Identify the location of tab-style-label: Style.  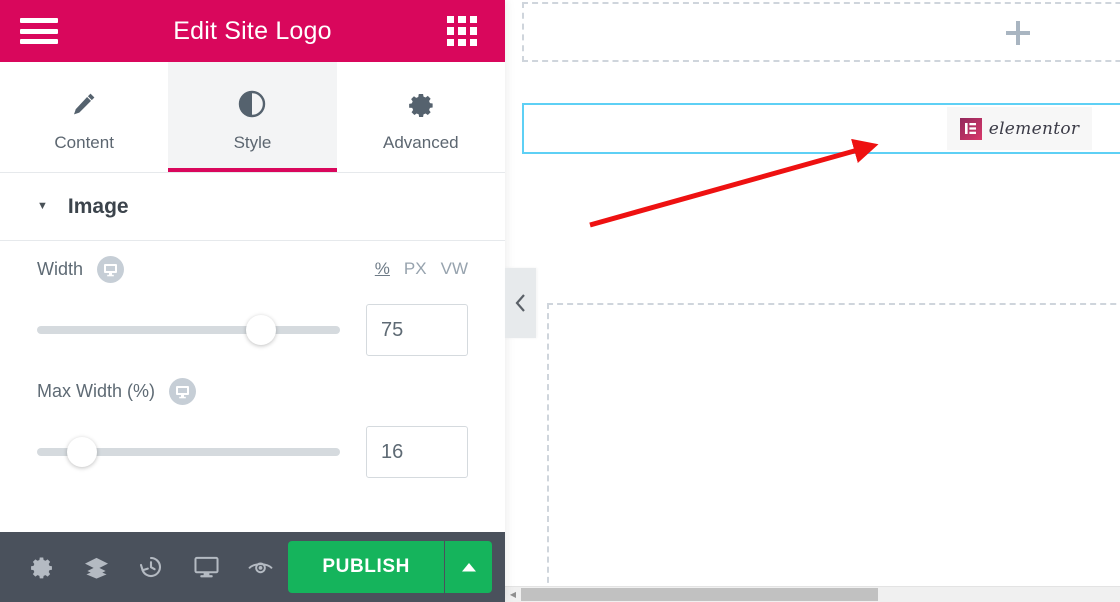
(252, 142).